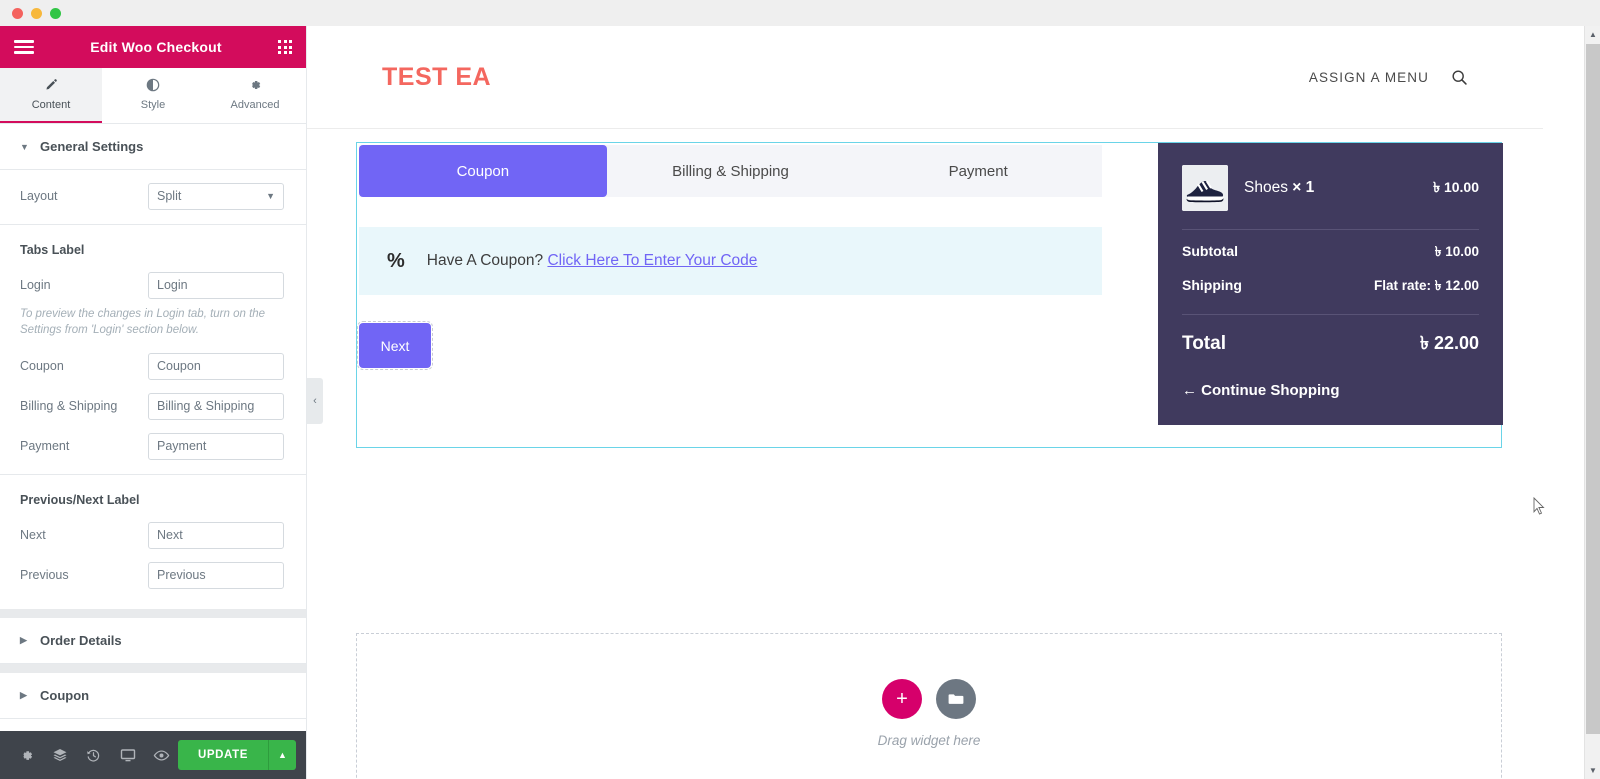  What do you see at coordinates (255, 95) in the screenshot?
I see `tab-advanced: Advanced` at bounding box center [255, 95].